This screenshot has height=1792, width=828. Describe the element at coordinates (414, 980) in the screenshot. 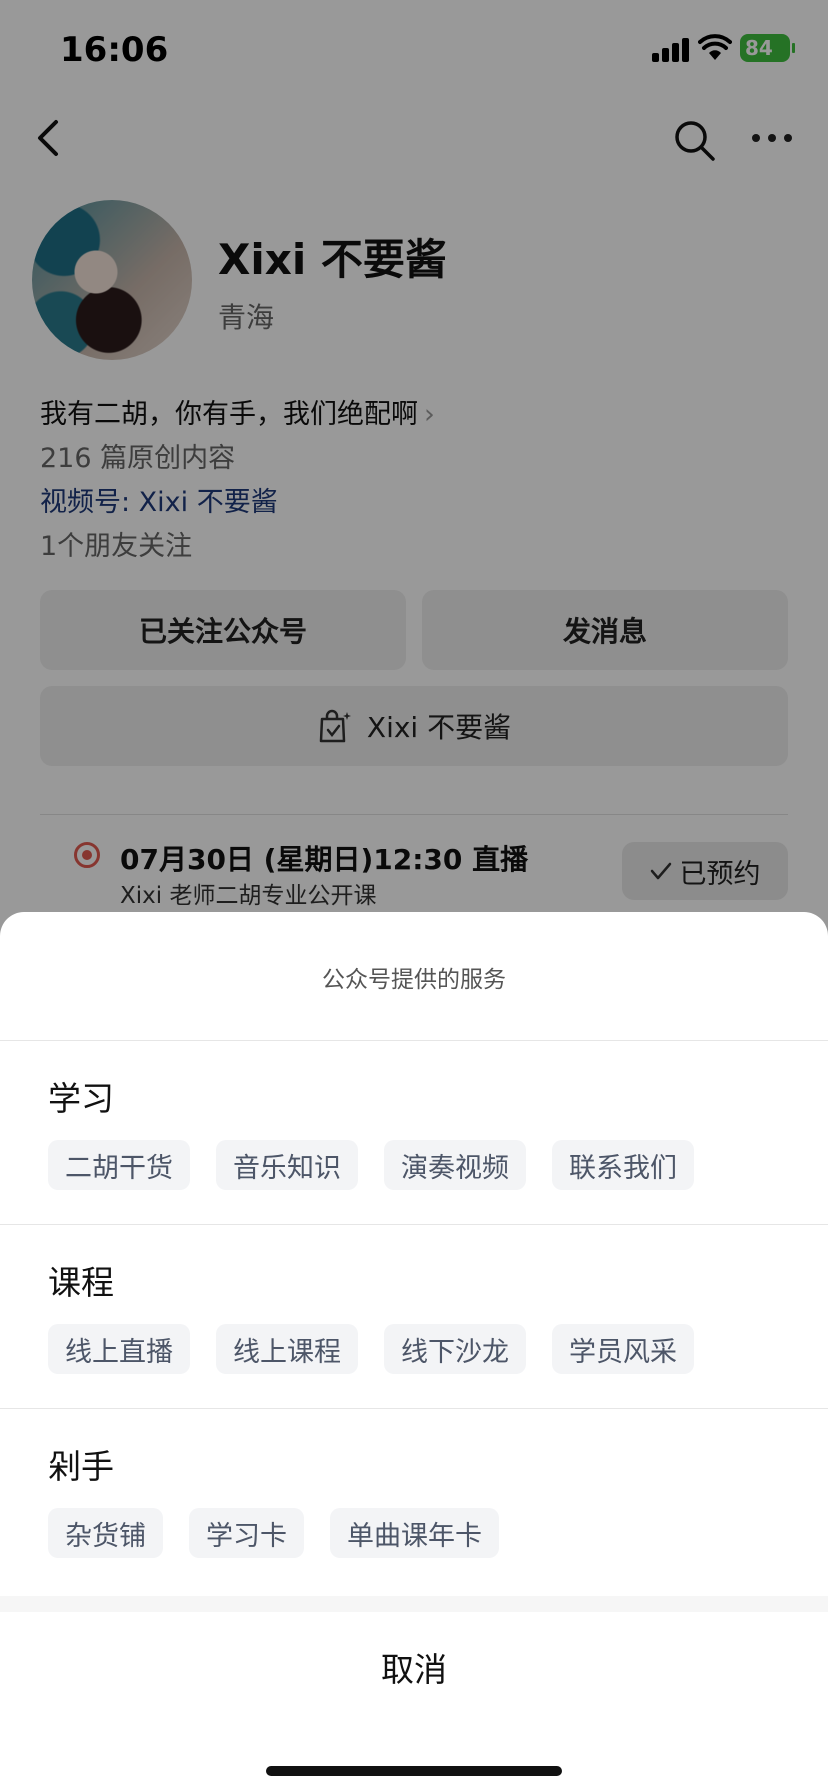

I see `sheet-title: 公众号提供的服务` at that location.